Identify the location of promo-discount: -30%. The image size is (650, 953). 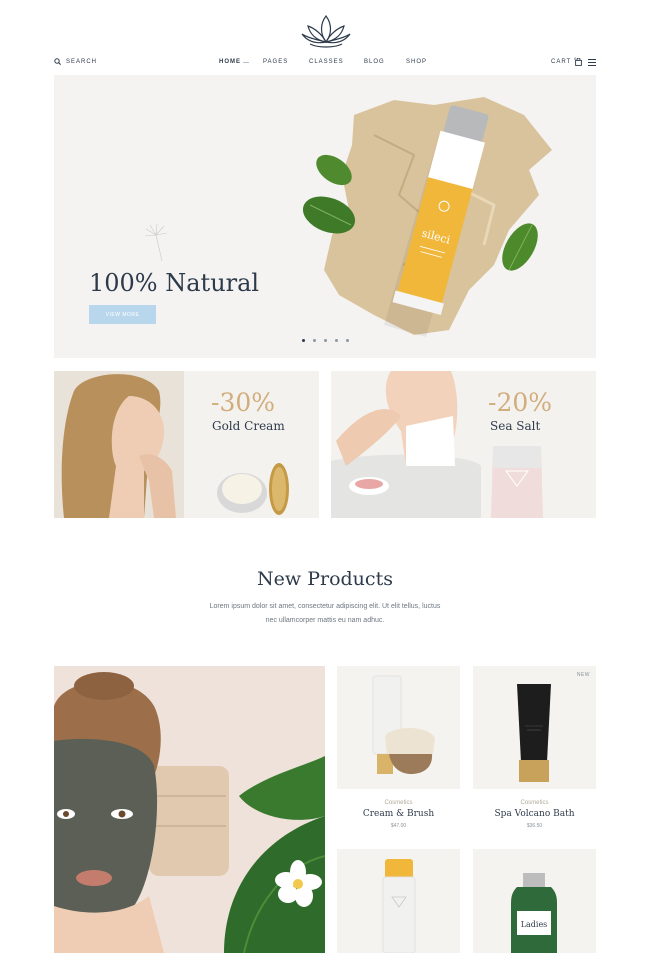
(243, 402).